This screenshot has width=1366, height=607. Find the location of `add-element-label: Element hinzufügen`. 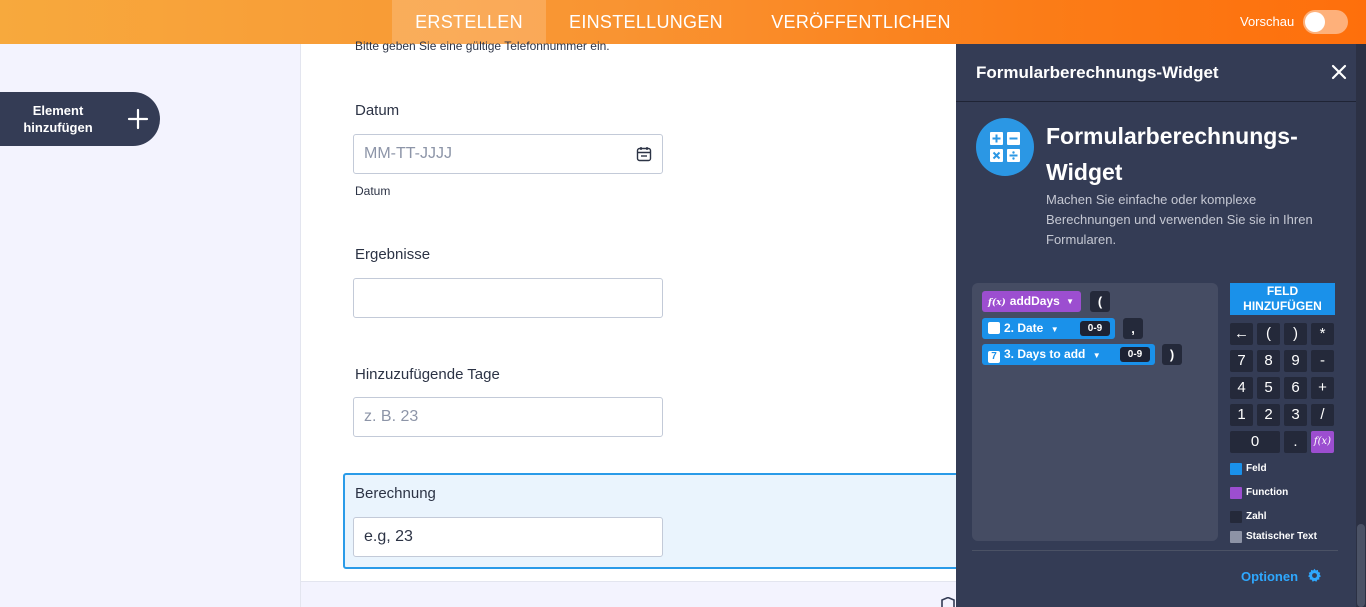

add-element-label: Element hinzufügen is located at coordinates (58, 119).